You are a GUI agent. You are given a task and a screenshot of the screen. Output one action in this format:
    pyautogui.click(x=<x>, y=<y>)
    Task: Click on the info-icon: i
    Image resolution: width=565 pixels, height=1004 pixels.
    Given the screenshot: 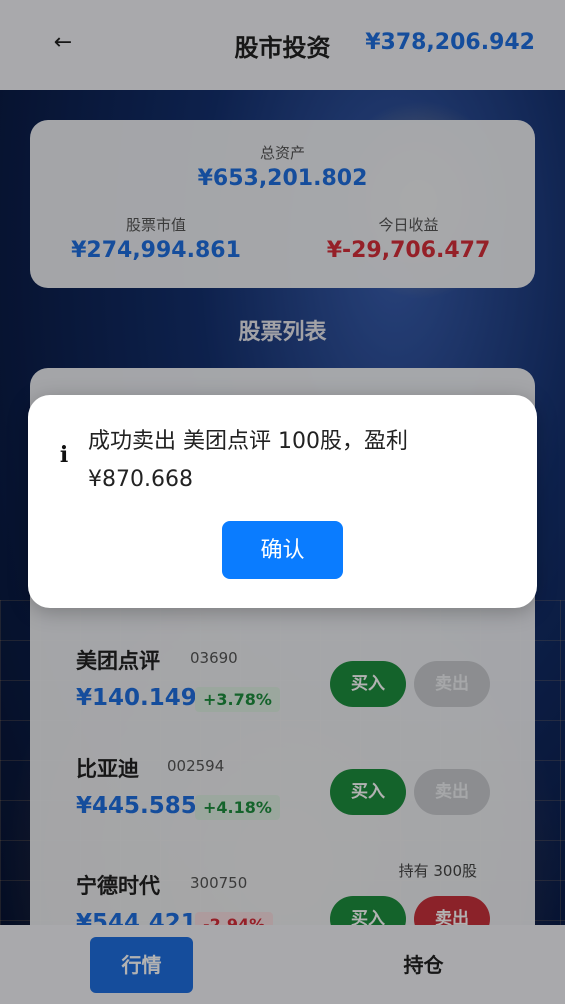 What is the action you would take?
    pyautogui.click(x=64, y=455)
    